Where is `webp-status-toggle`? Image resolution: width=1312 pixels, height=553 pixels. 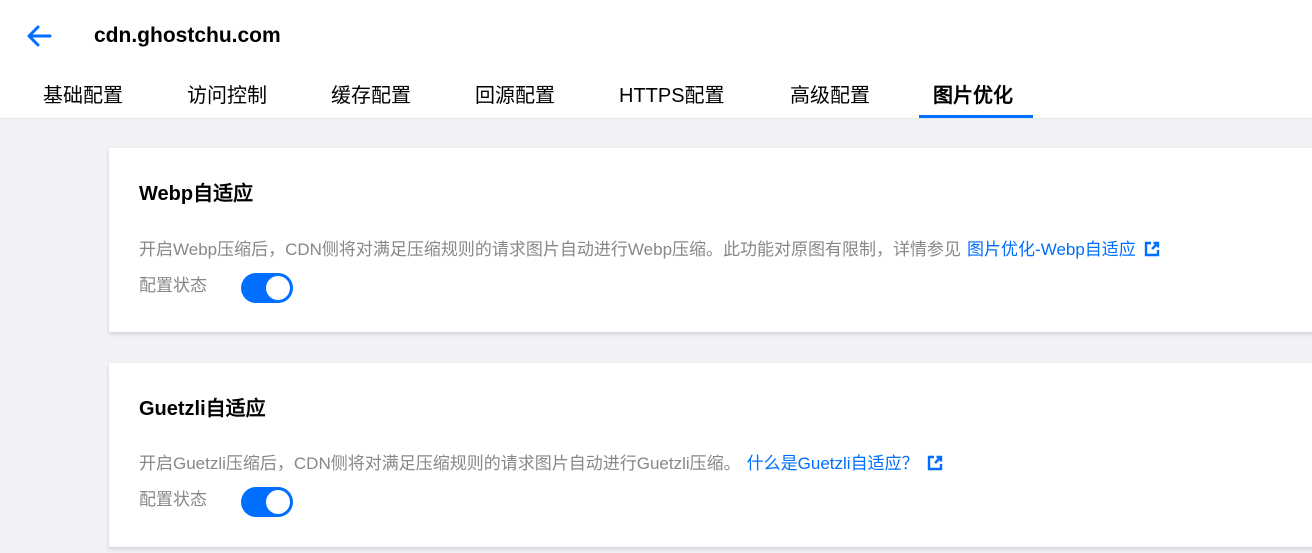 webp-status-toggle is located at coordinates (267, 288).